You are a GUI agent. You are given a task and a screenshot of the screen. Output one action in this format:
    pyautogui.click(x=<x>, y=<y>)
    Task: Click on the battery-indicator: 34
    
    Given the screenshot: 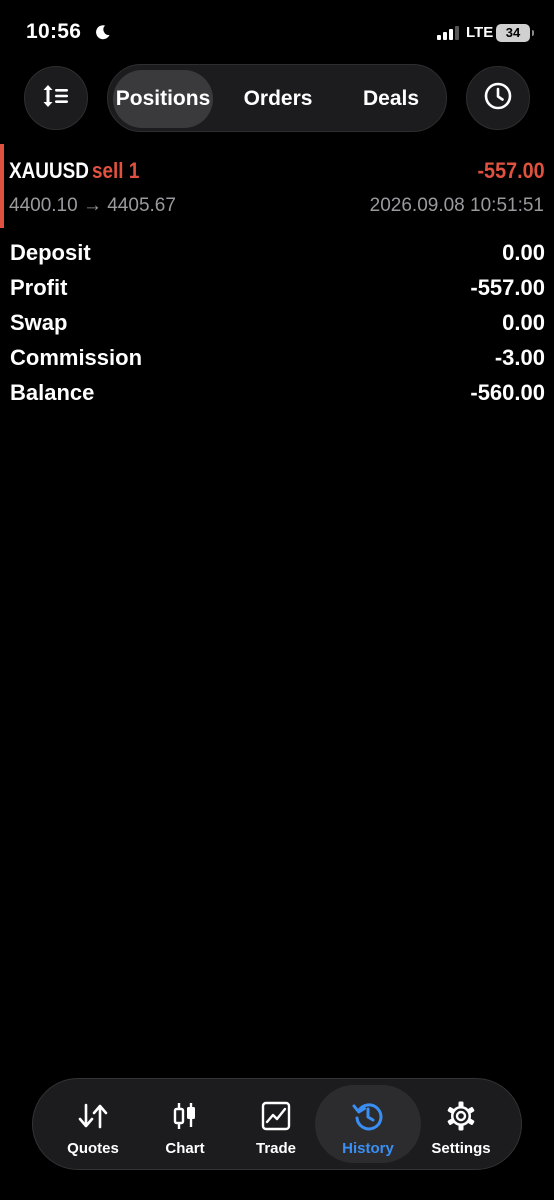 What is the action you would take?
    pyautogui.click(x=515, y=33)
    